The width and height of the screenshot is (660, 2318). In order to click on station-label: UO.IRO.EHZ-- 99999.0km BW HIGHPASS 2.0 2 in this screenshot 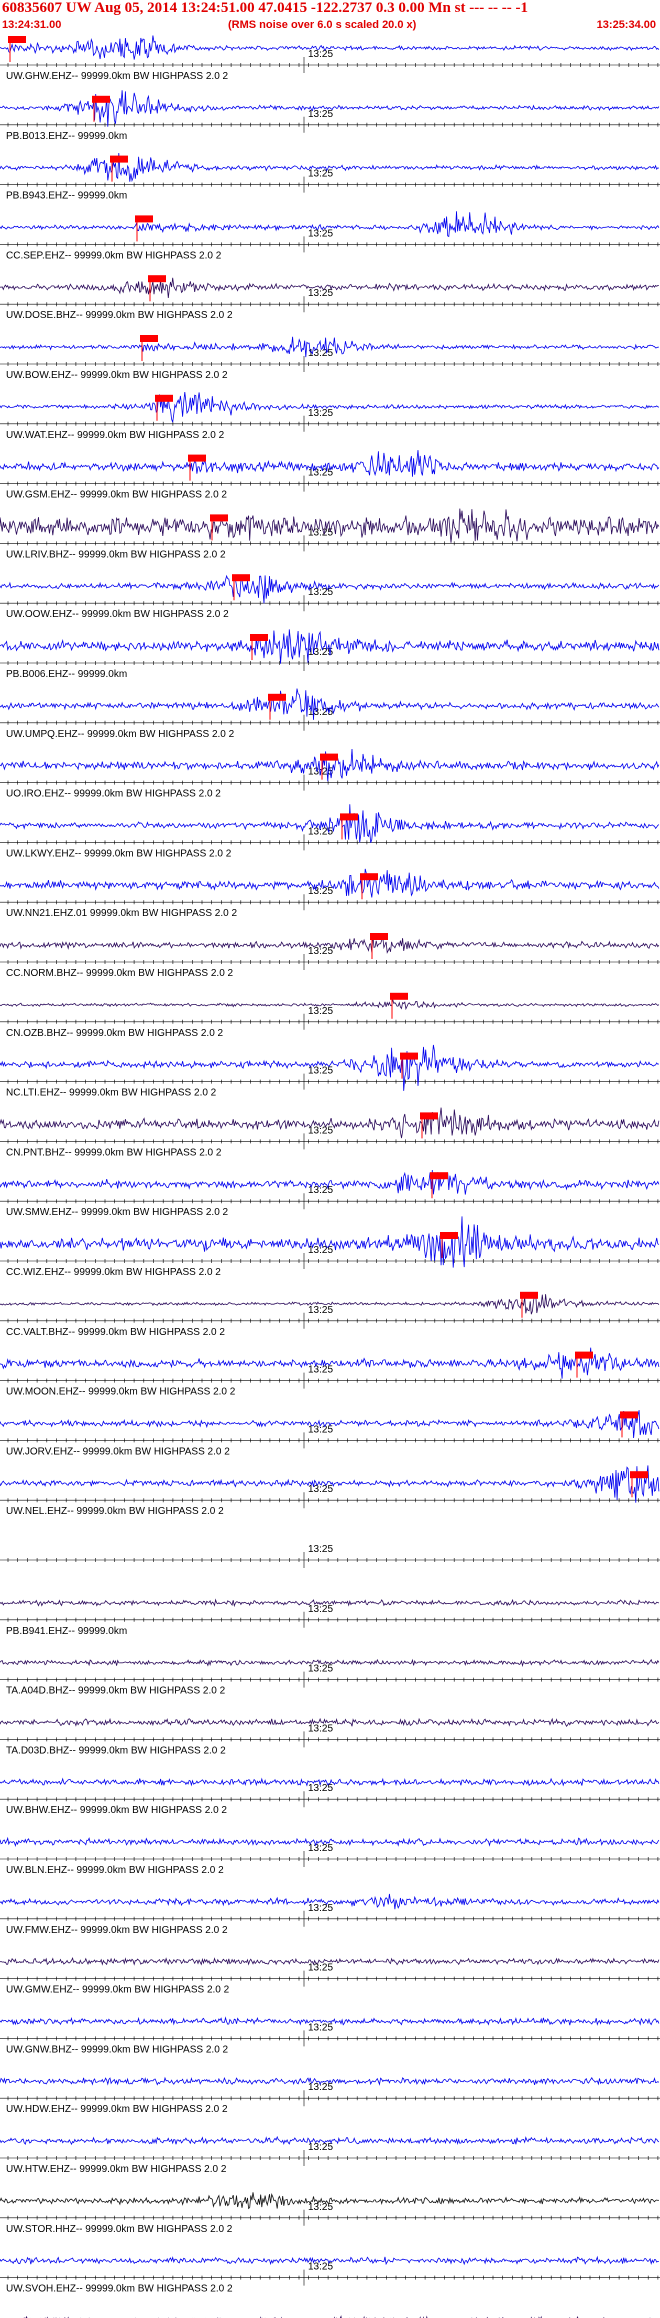, I will do `click(113, 794)`.